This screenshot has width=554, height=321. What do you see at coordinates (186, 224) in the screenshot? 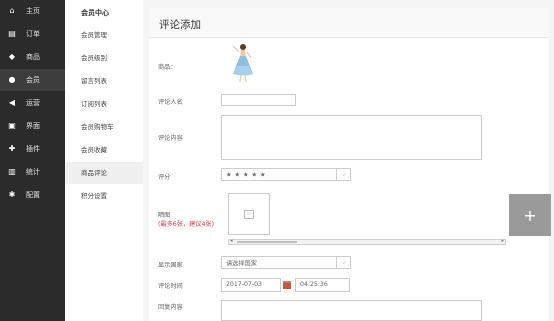
I see `images-hint: (最多6张，建议4张)` at bounding box center [186, 224].